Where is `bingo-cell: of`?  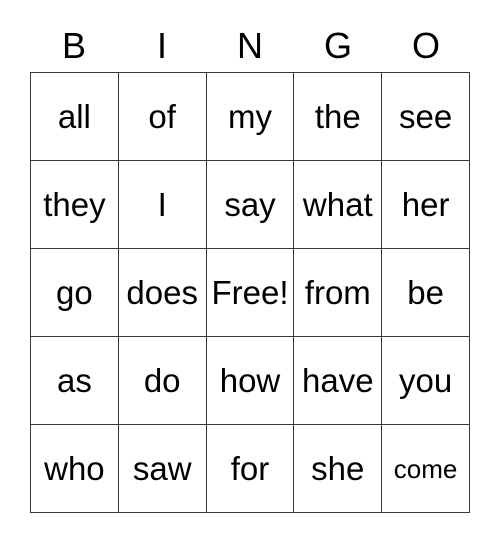 bingo-cell: of is located at coordinates (162, 117).